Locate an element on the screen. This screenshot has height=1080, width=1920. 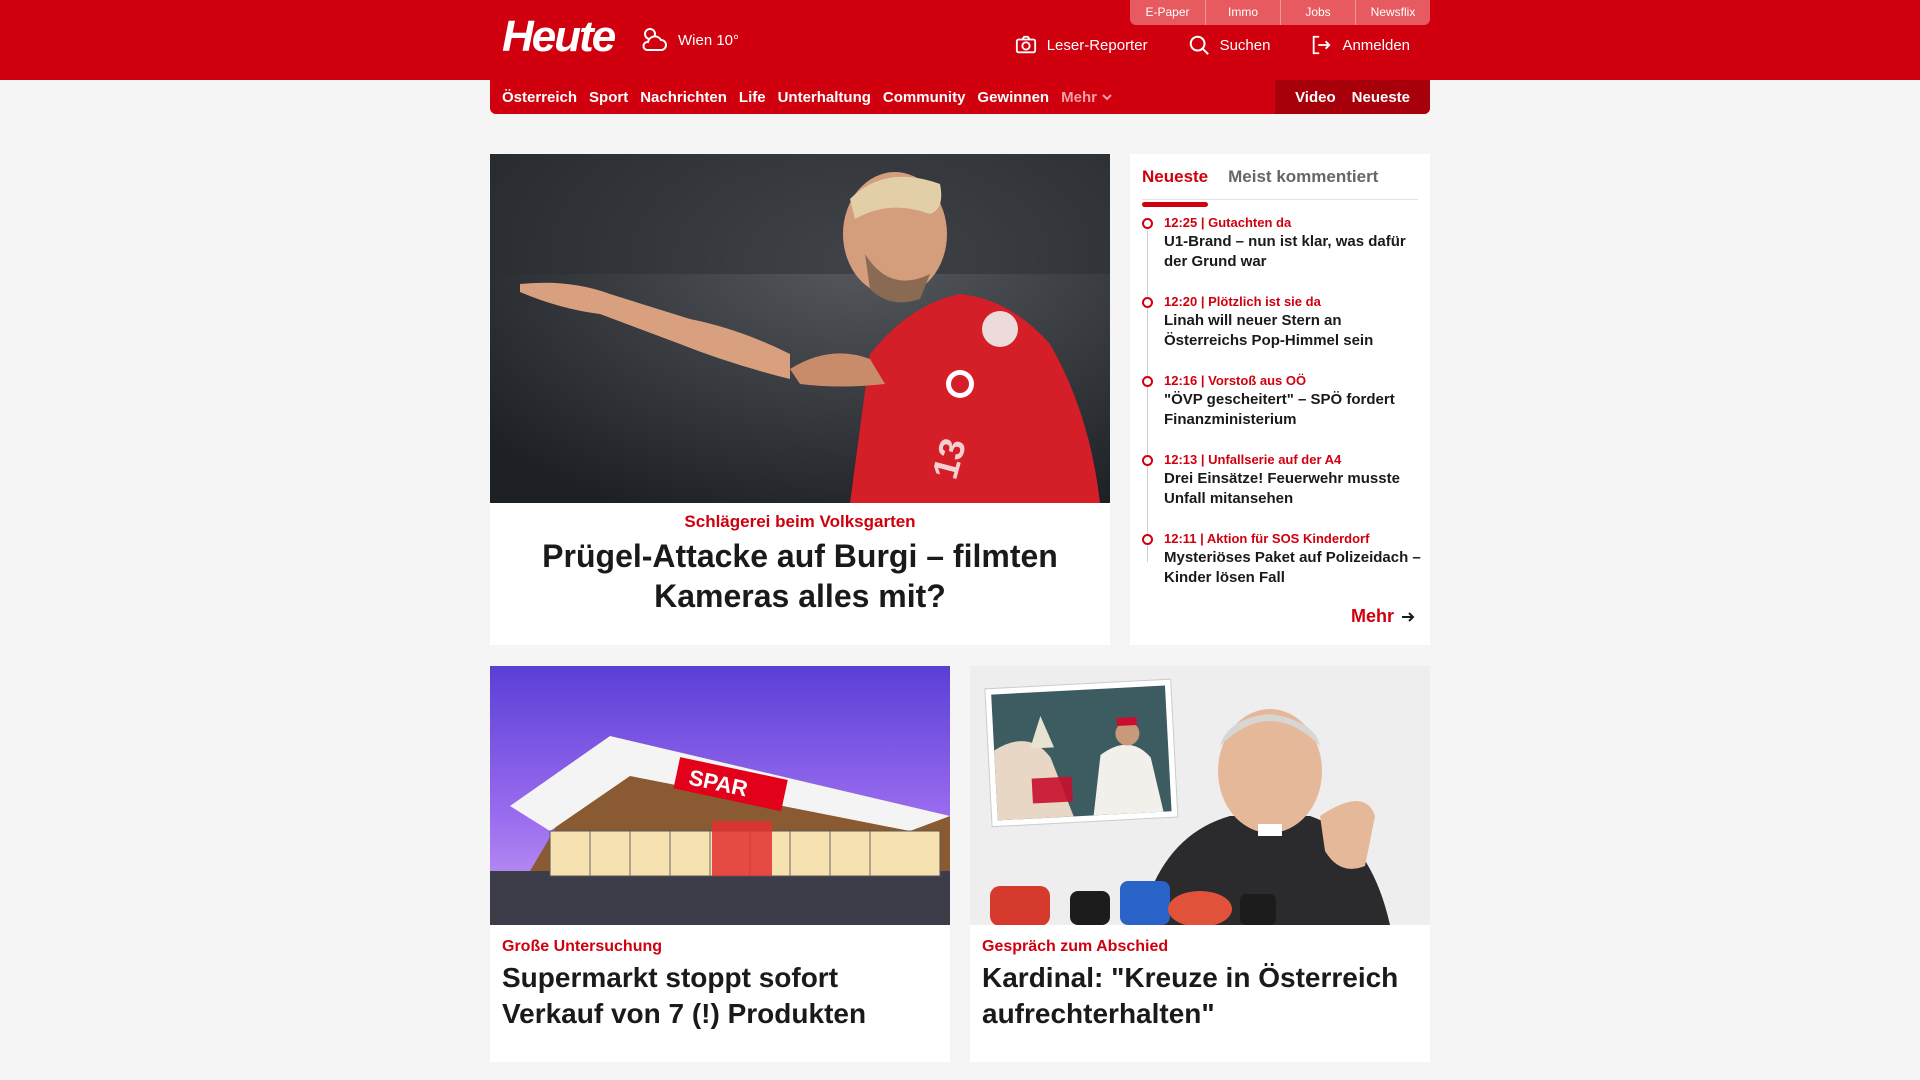
tab-neueste: Neueste is located at coordinates (1175, 184).